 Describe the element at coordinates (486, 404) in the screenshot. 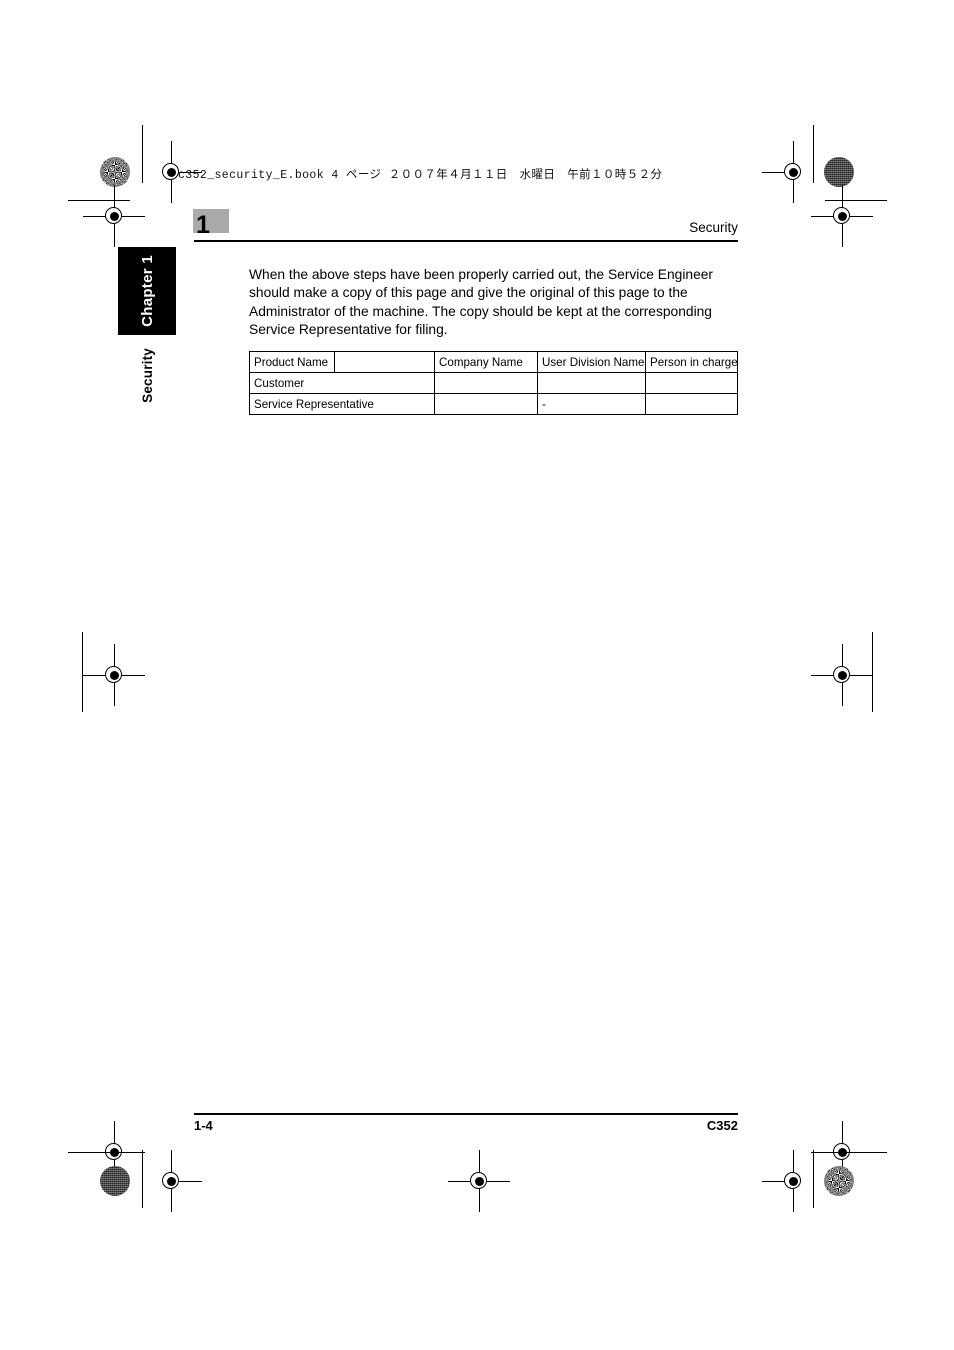

I see `cell-service-representative-company` at that location.